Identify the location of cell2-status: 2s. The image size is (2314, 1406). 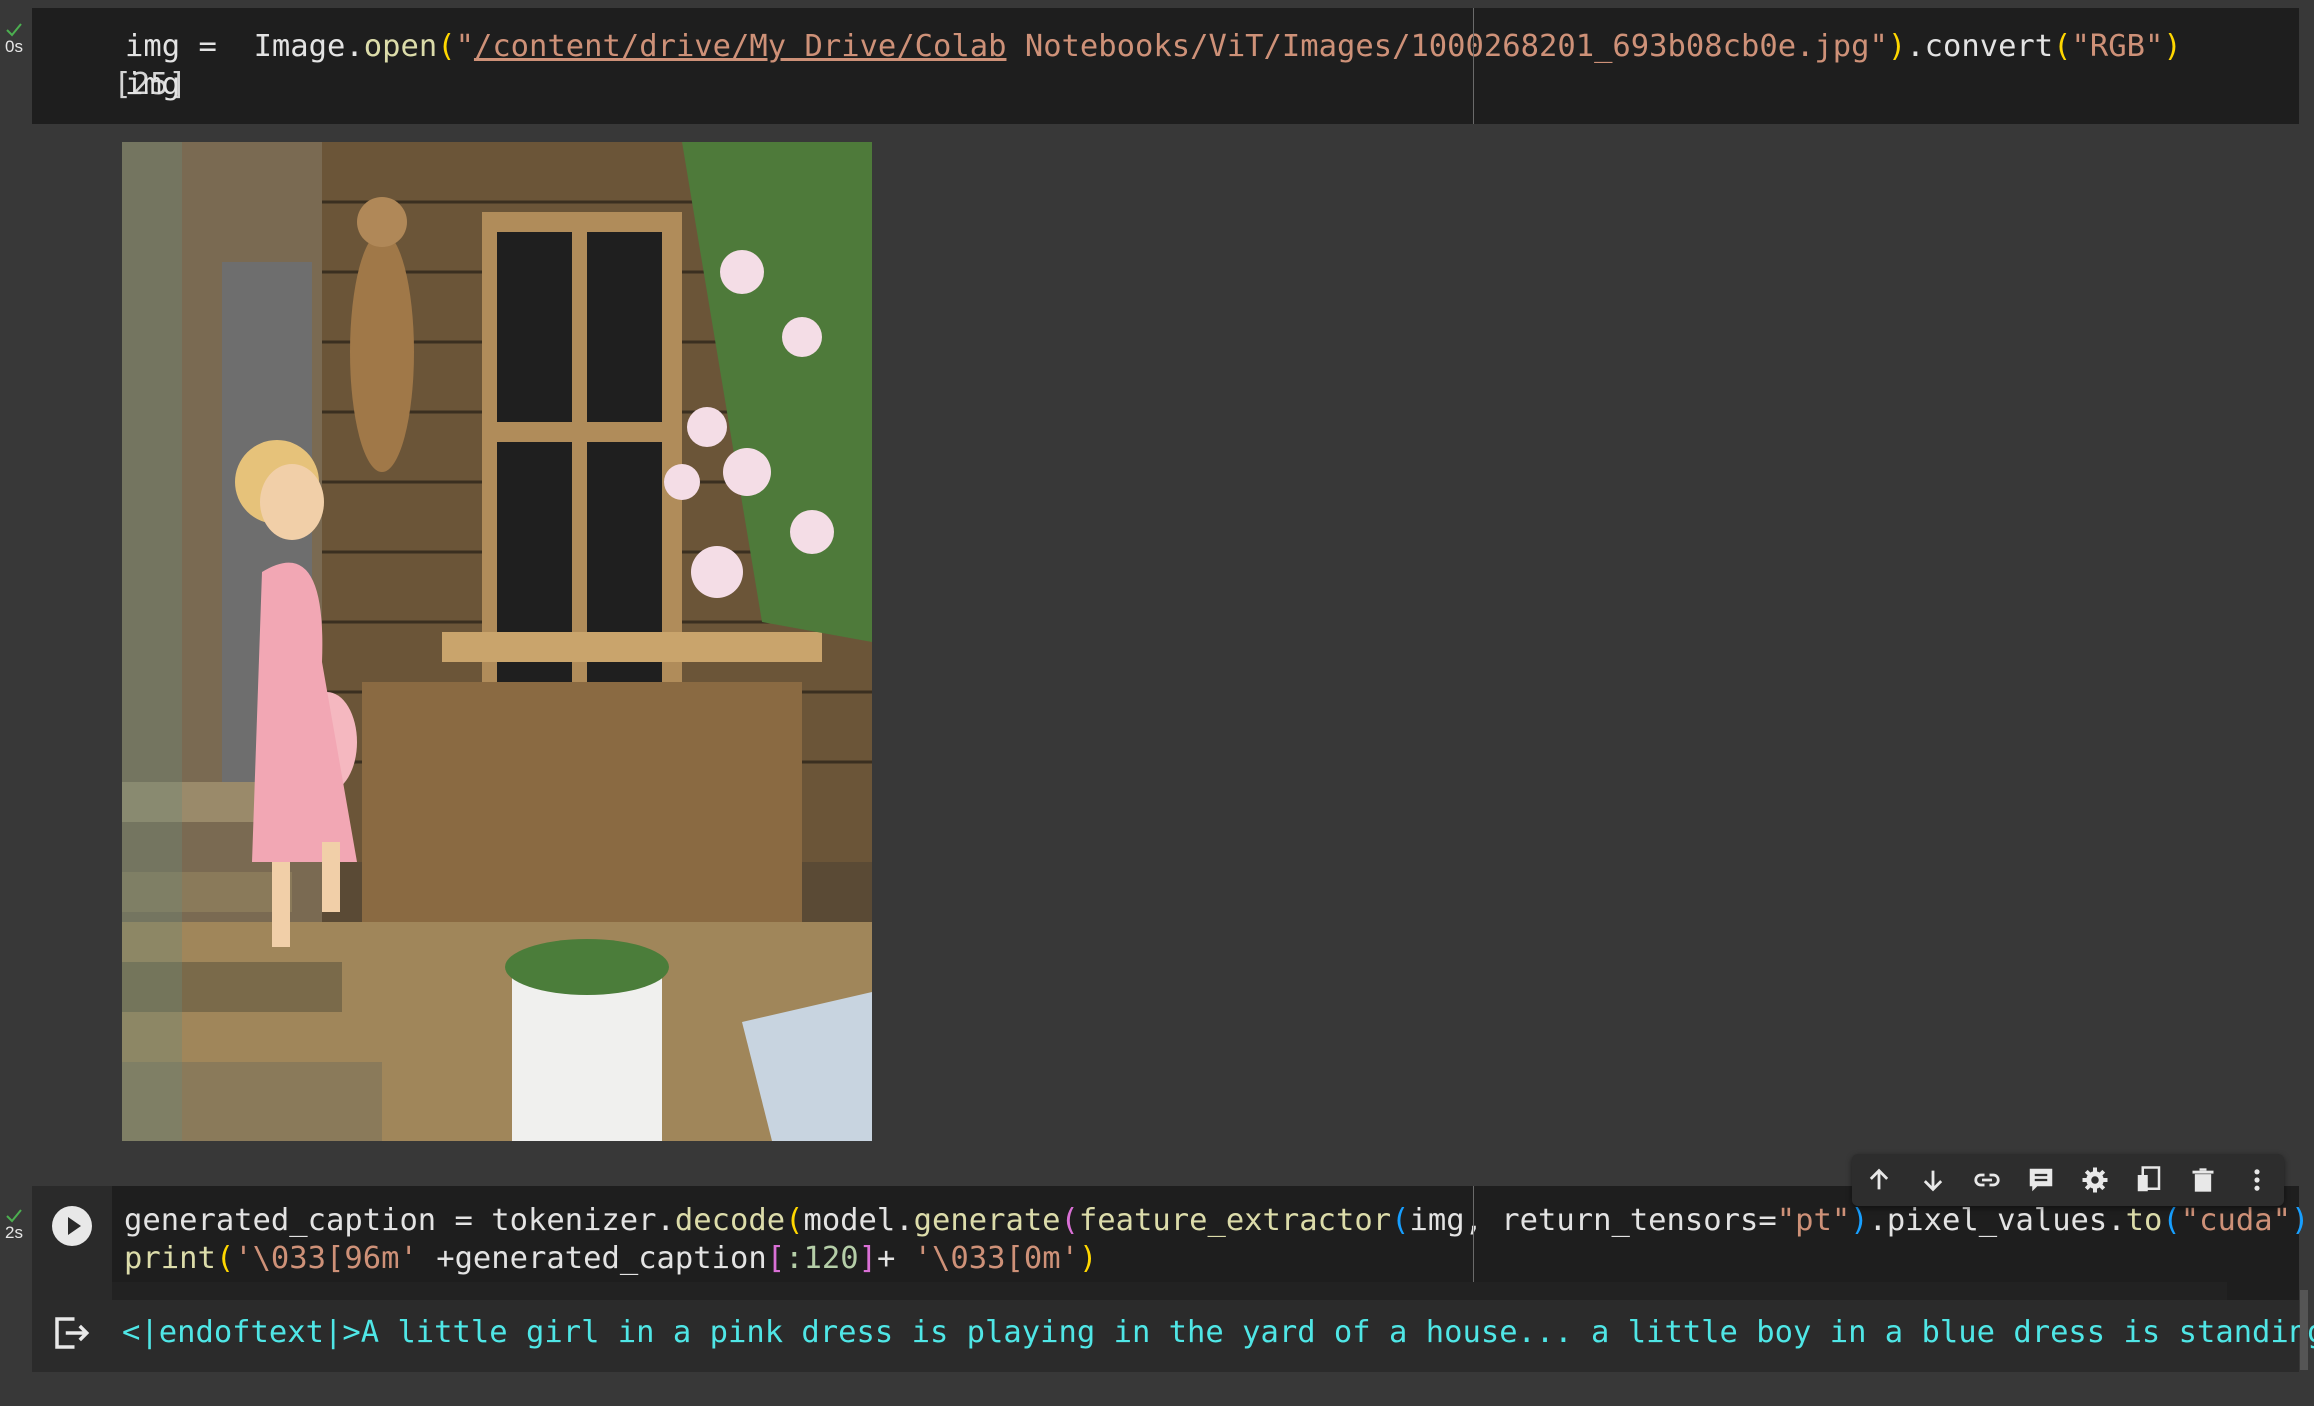
(14, 1225).